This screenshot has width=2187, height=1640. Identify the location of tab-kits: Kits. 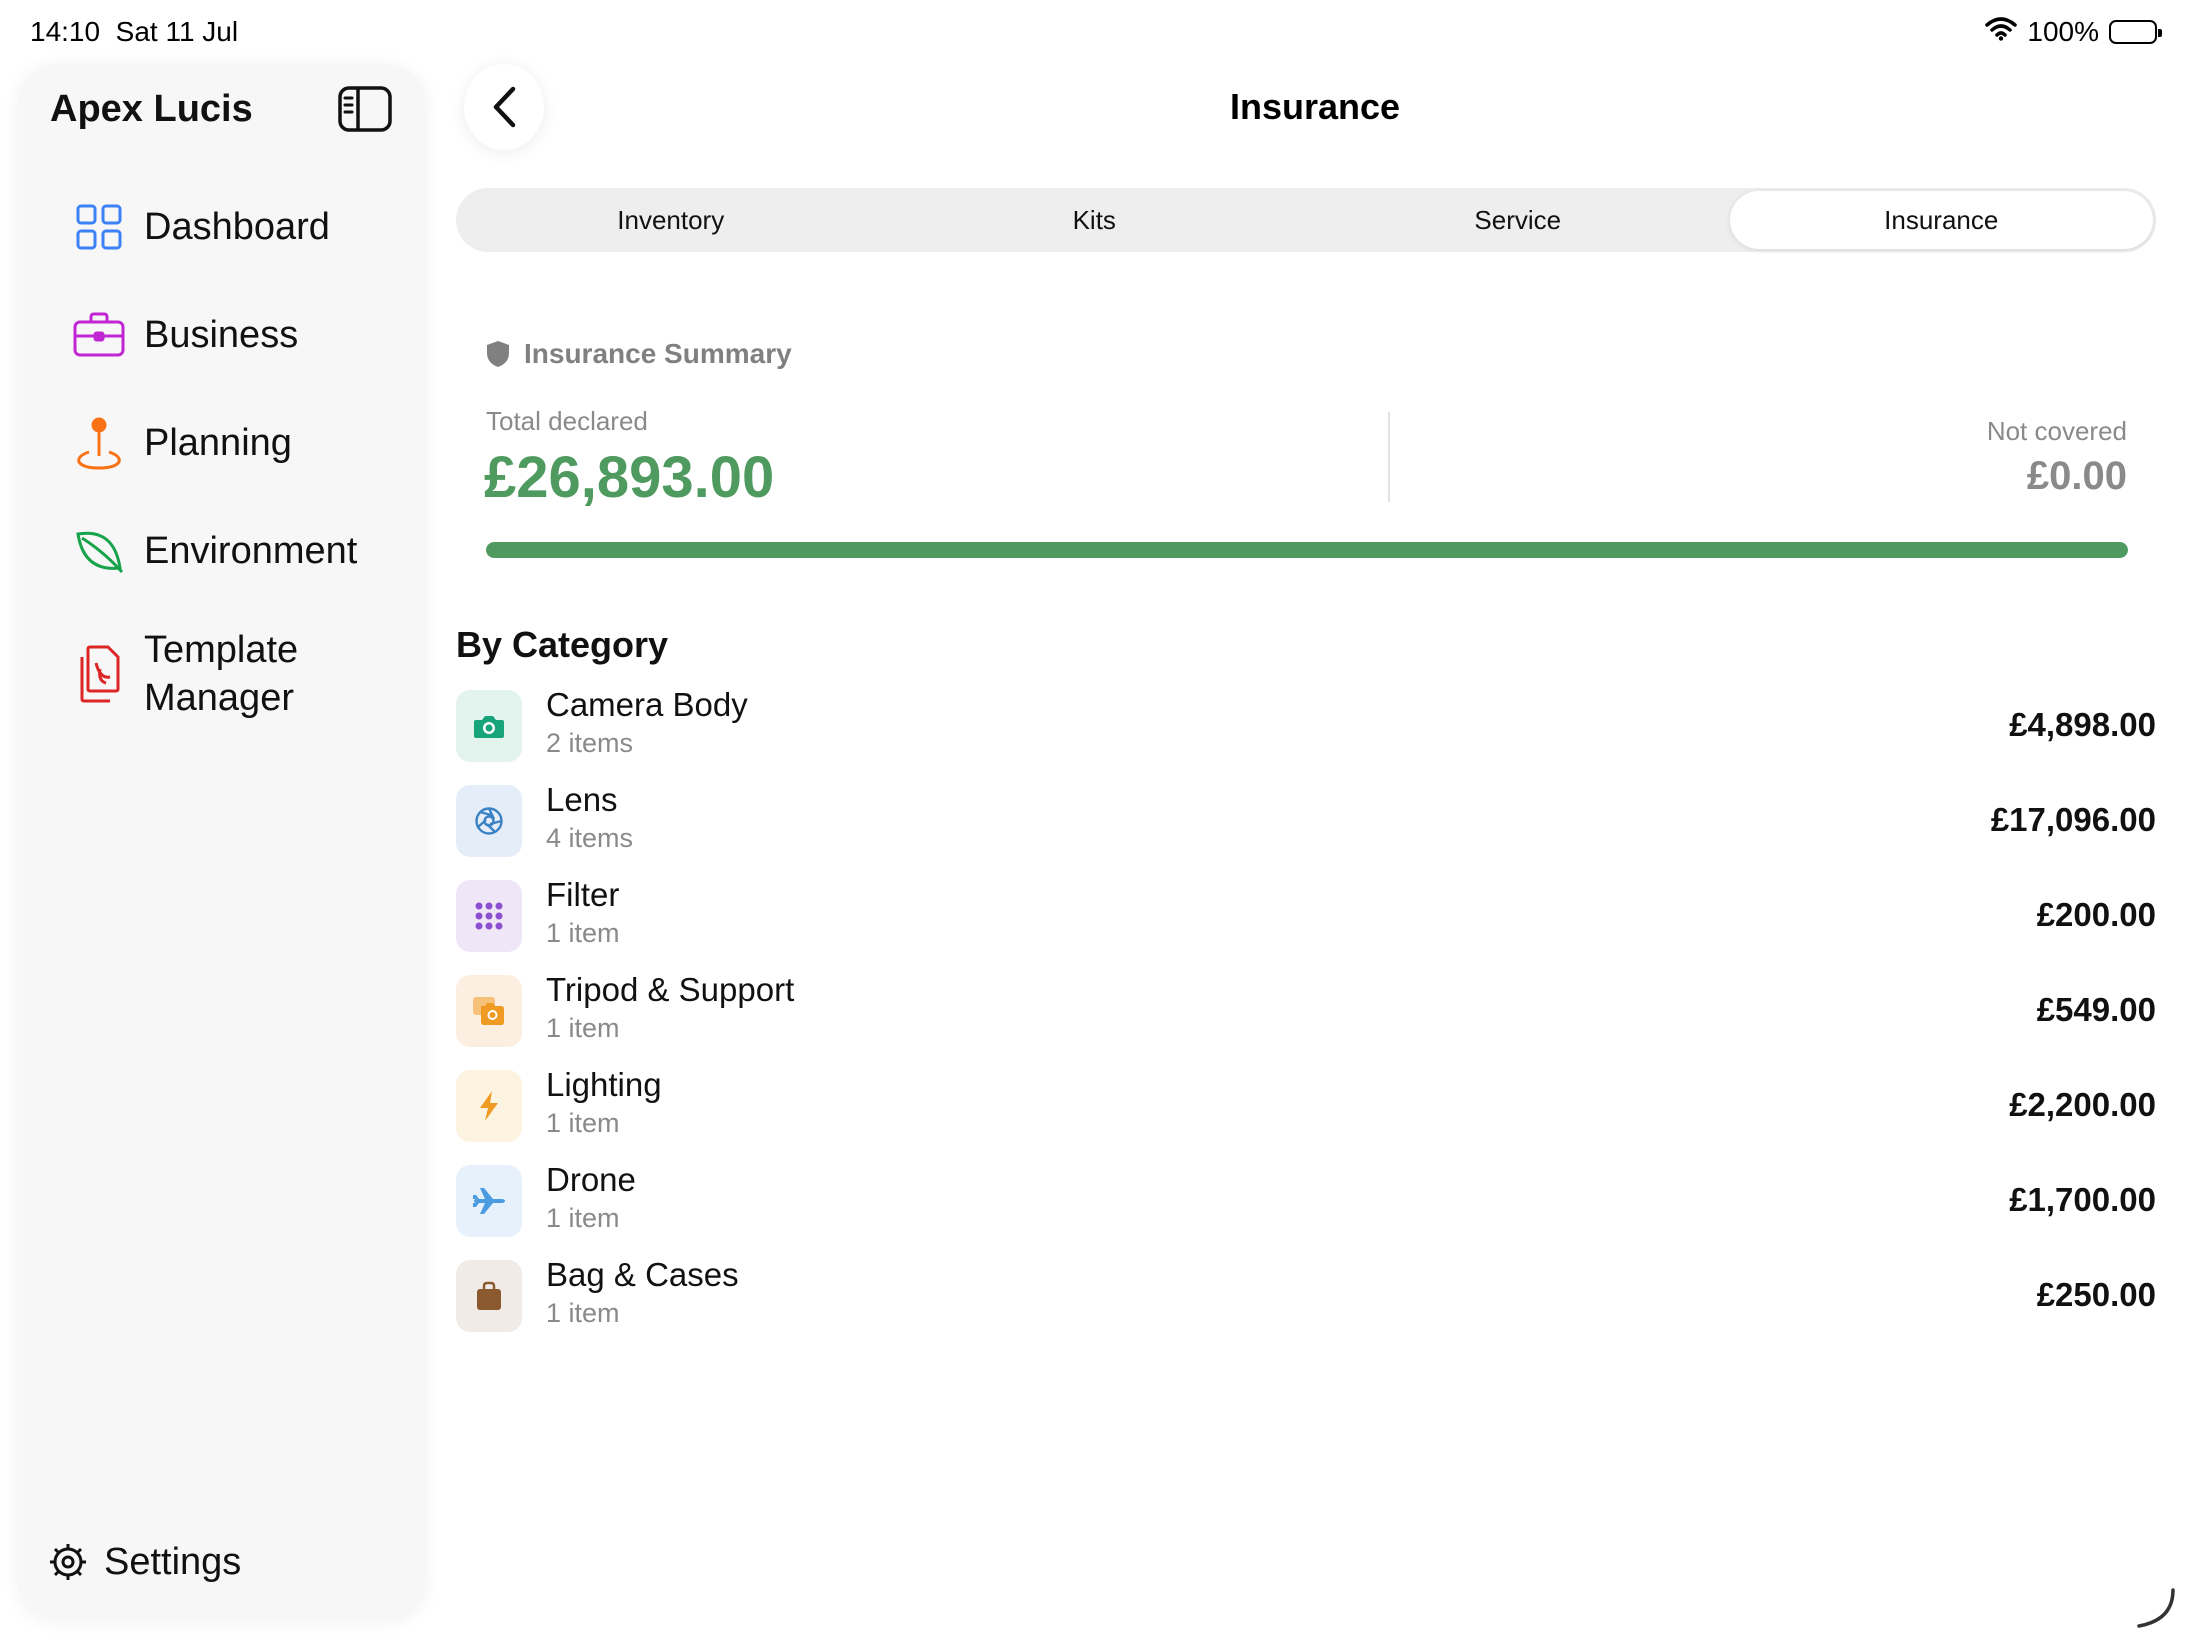
(1095, 220).